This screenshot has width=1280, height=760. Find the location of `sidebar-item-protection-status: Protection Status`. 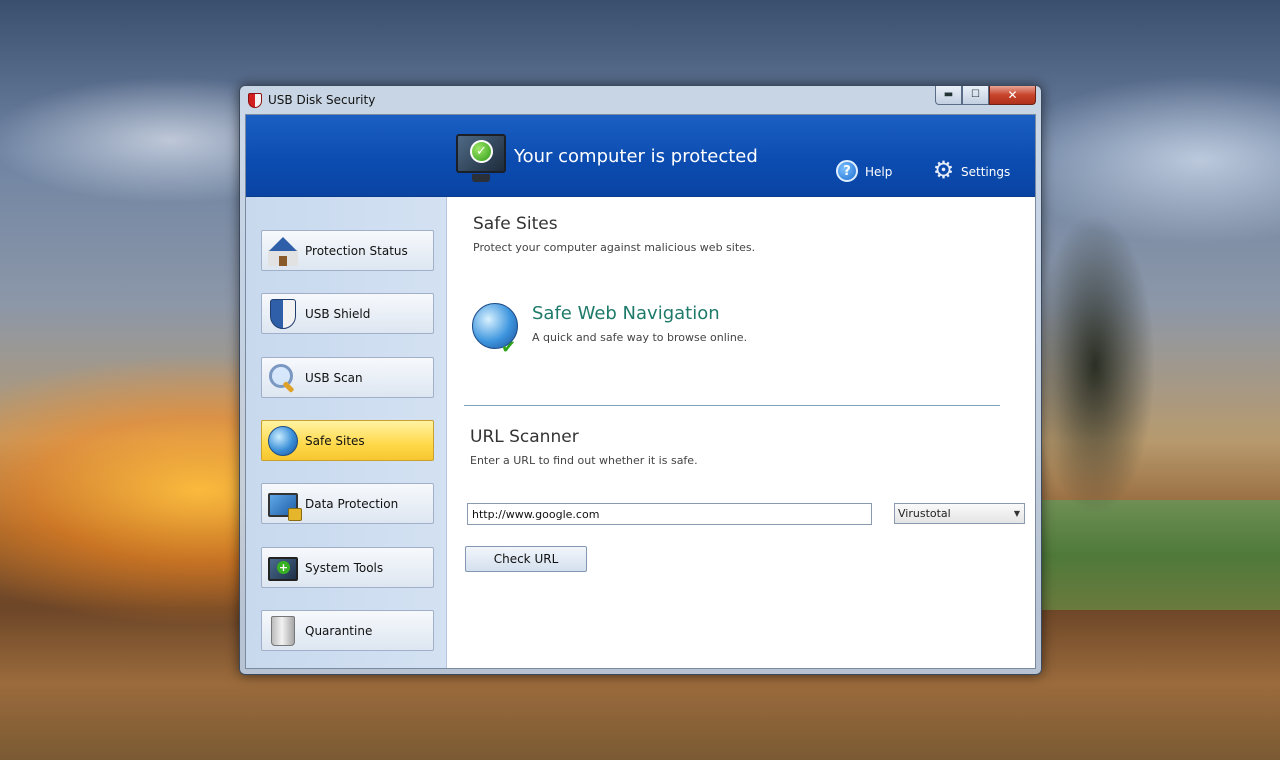

sidebar-item-protection-status: Protection Status is located at coordinates (347, 250).